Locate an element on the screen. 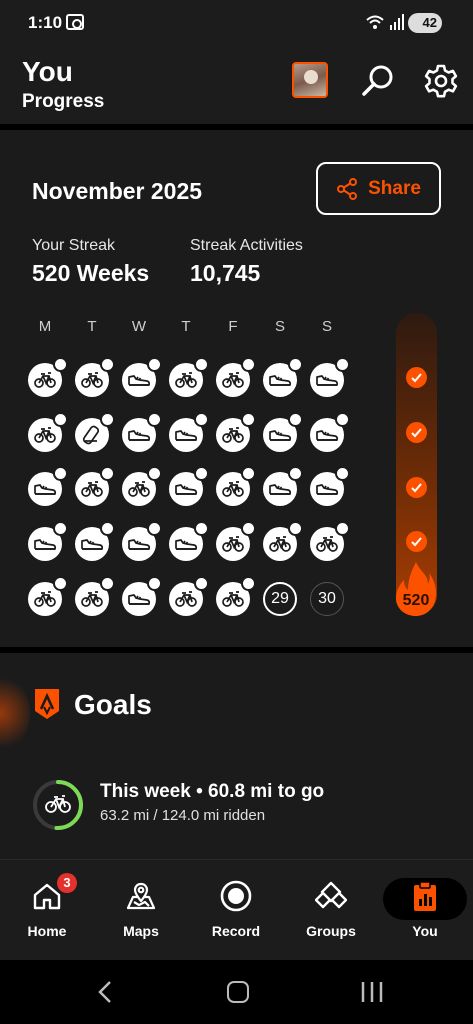 Image resolution: width=473 pixels, height=1024 pixels. nav-groups: Groups is located at coordinates (331, 910).